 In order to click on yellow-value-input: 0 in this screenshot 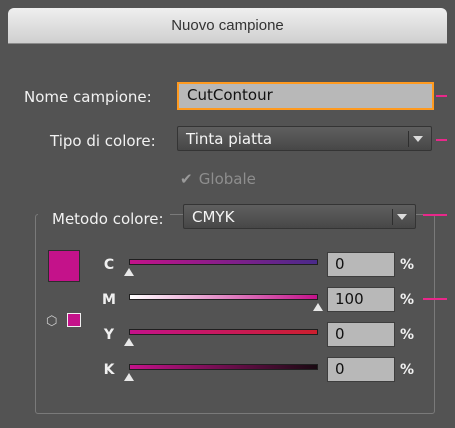, I will do `click(361, 334)`.